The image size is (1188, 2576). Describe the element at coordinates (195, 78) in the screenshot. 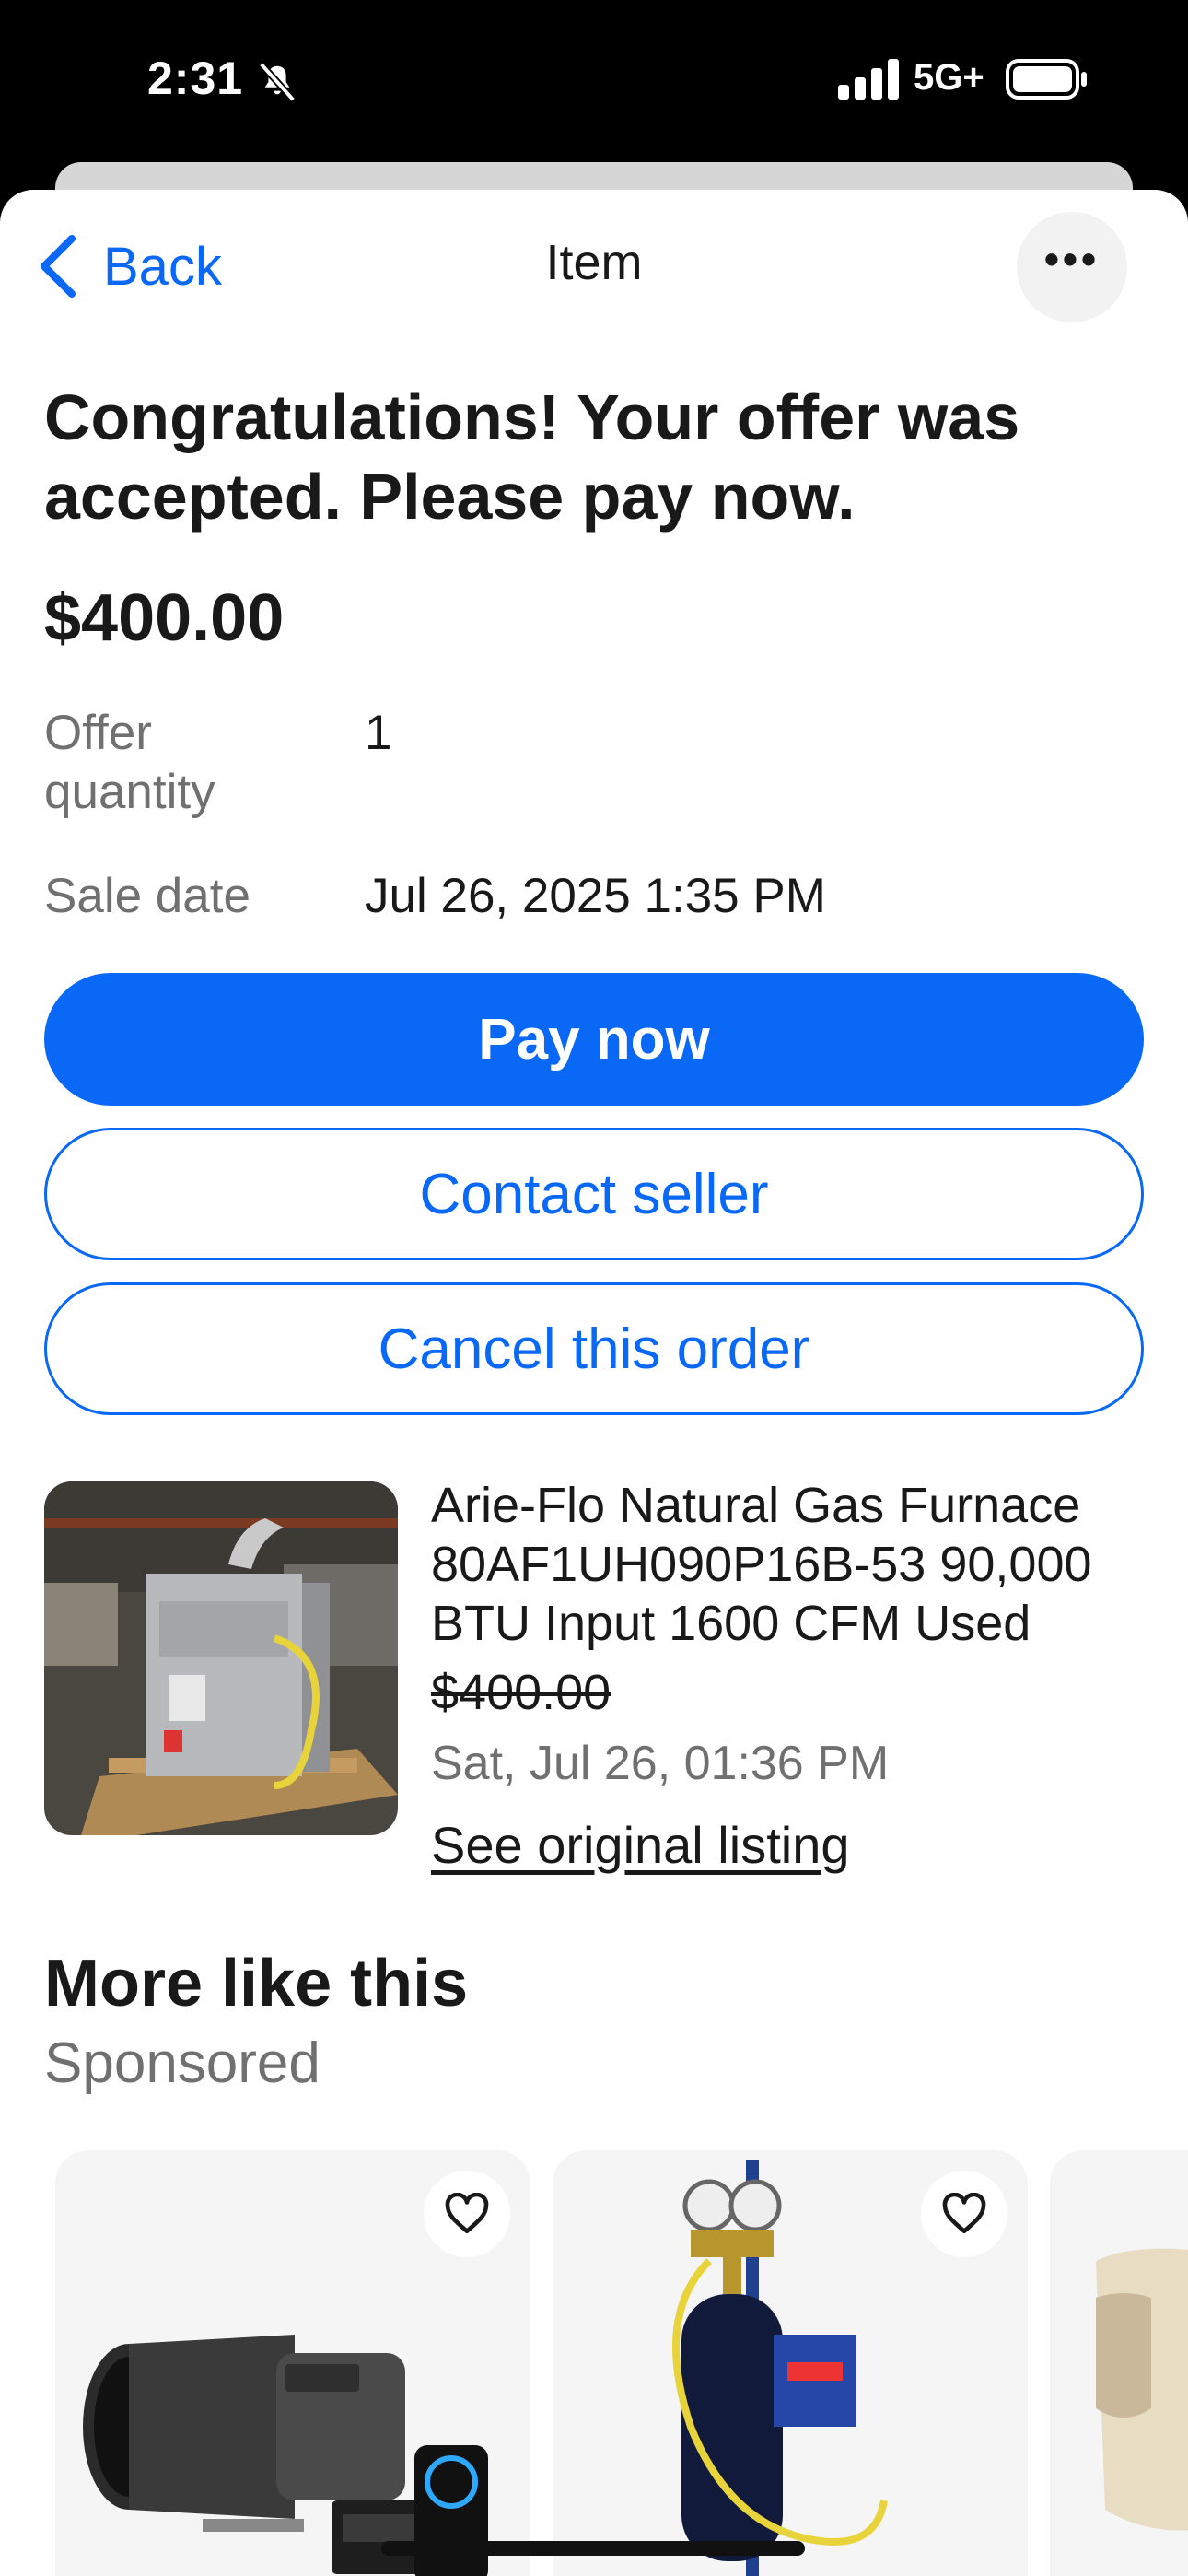

I see `status-time: 2:31` at that location.